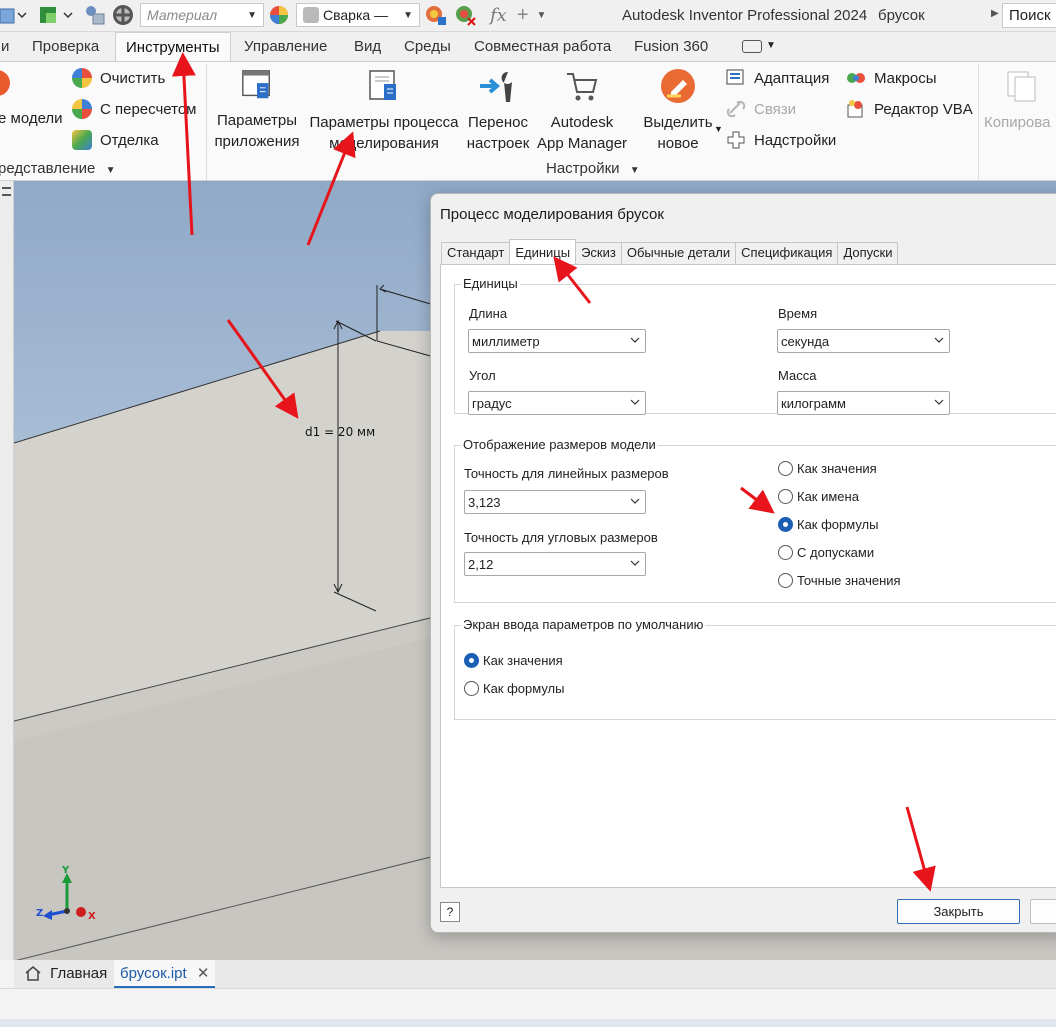  What do you see at coordinates (785, 524) in the screenshot?
I see `radio-dot-selected` at bounding box center [785, 524].